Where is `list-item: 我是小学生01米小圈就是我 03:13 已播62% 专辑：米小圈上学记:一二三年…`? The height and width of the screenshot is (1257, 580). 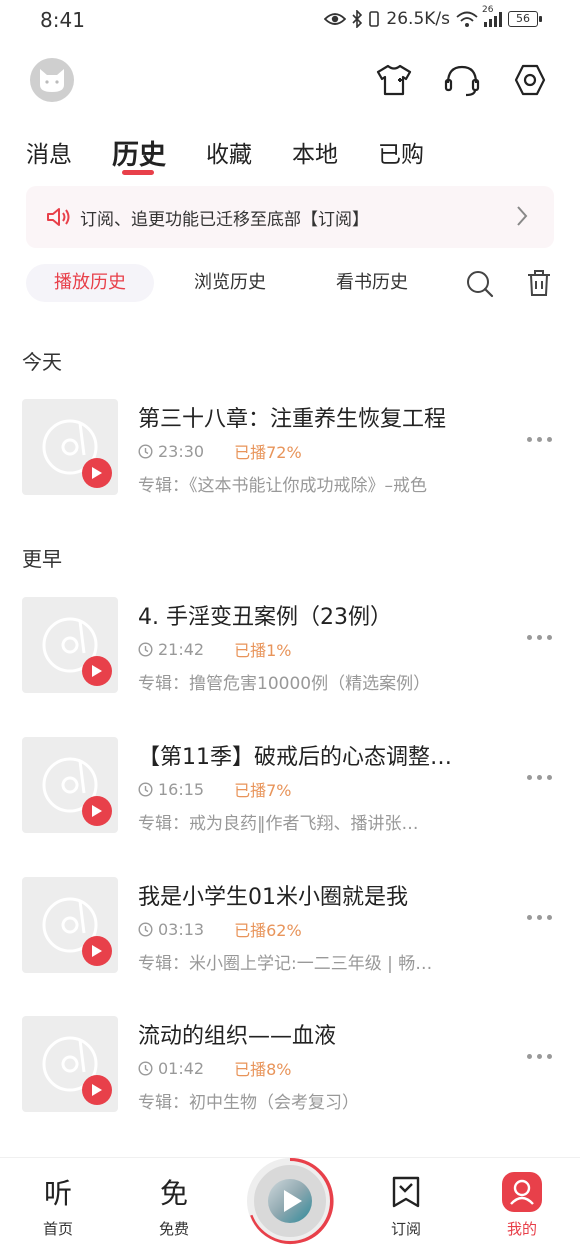 list-item: 我是小学生01米小圈就是我 03:13 已播62% 专辑：米小圈上学记:一二三年… is located at coordinates (292, 926).